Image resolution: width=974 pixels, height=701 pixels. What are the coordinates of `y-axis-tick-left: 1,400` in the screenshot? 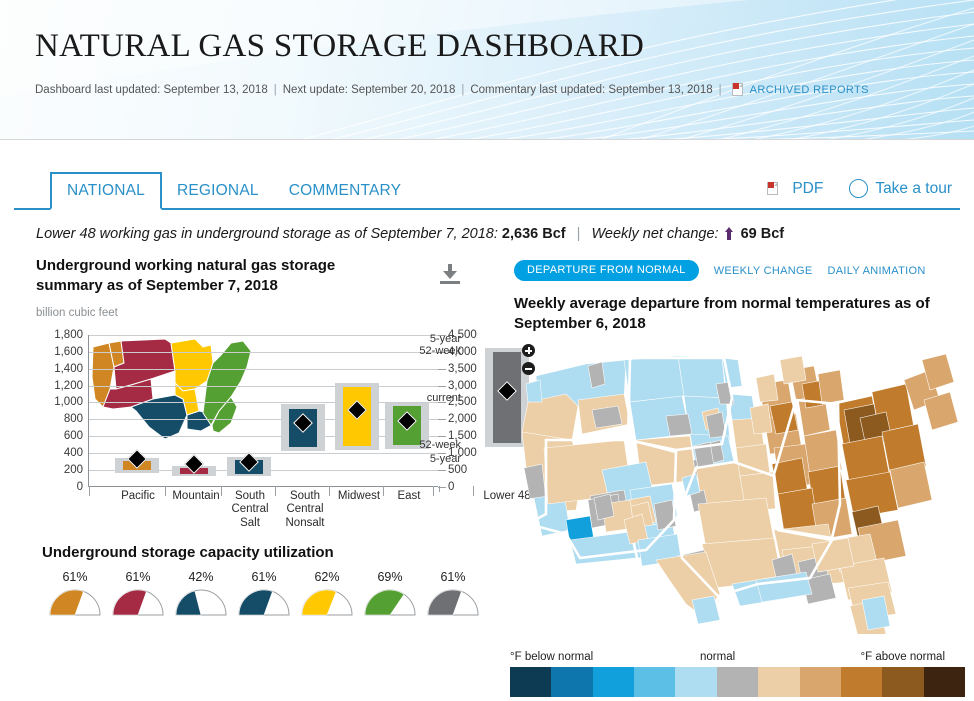 It's located at (68, 368).